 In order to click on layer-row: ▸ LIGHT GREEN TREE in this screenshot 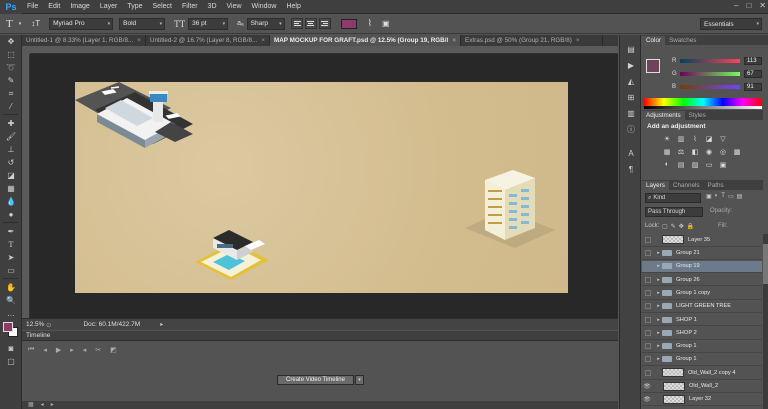, I will do `click(702, 307)`.